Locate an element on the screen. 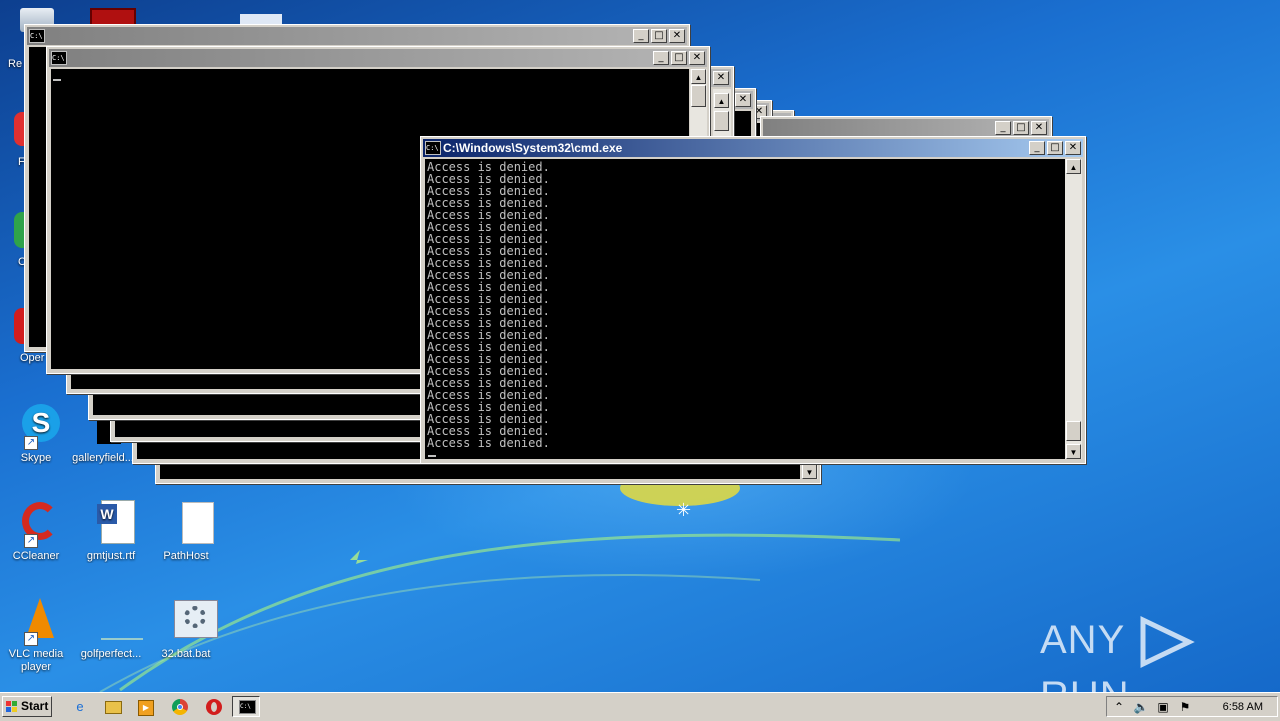 Image resolution: width=1280 pixels, height=721 pixels. explorer-icon is located at coordinates (113, 707).